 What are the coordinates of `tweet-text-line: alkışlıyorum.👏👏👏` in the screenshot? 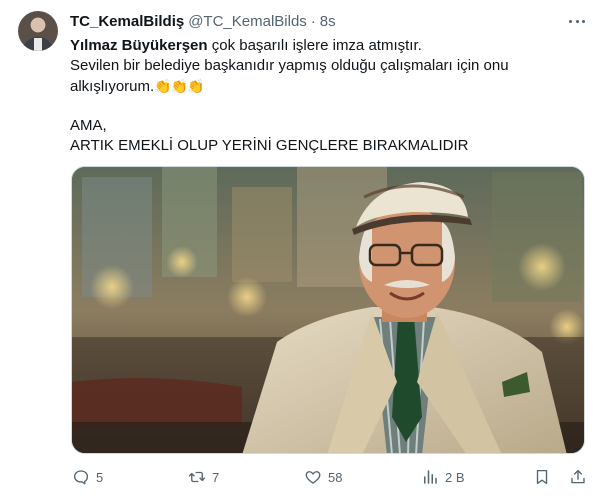 It's located at (137, 86).